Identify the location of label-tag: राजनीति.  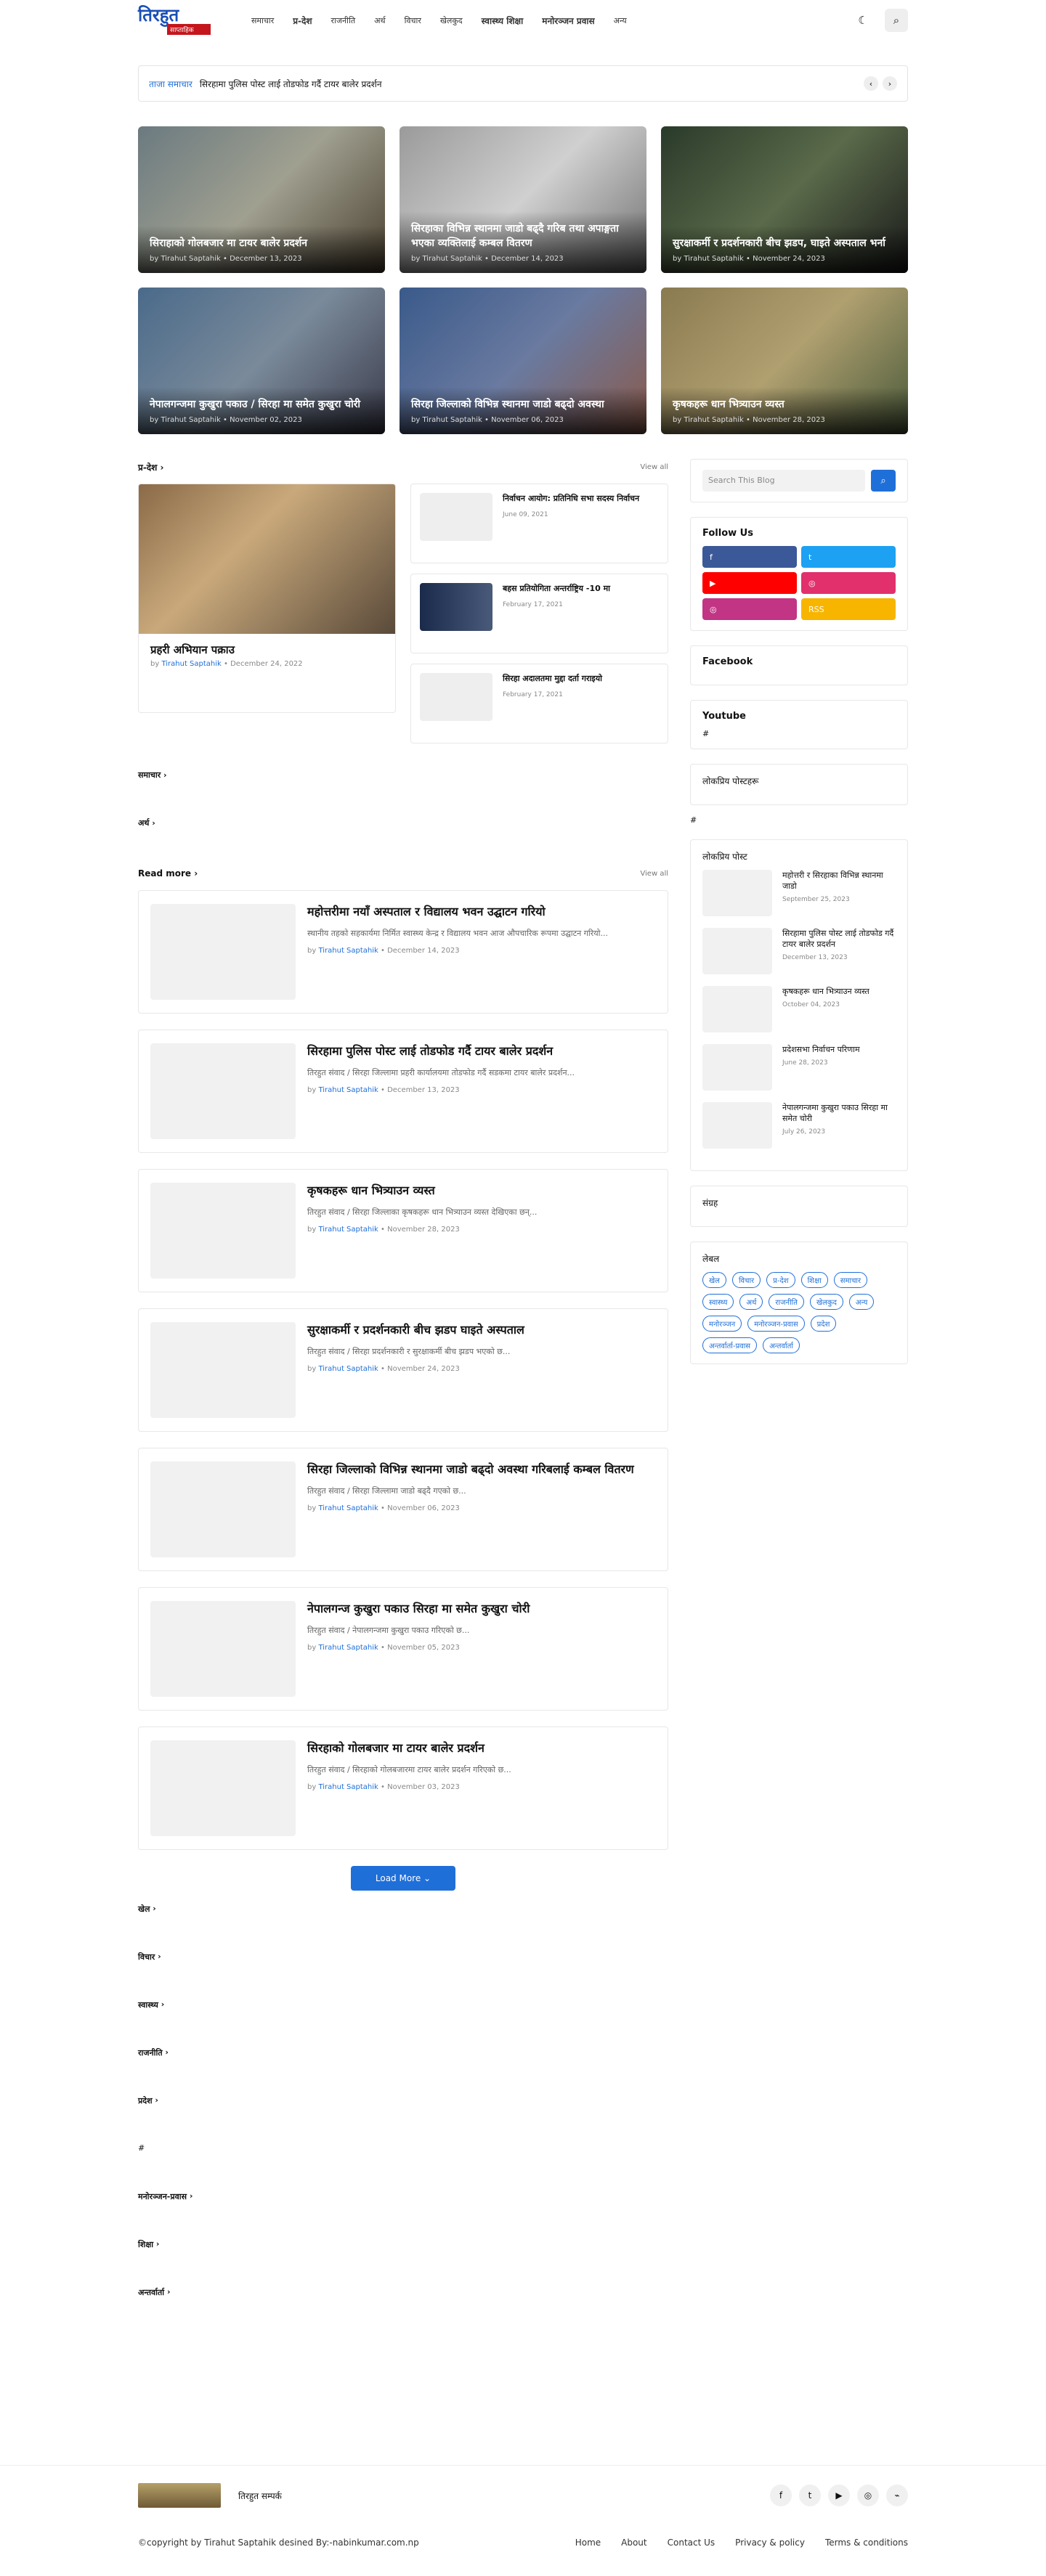
(786, 1302).